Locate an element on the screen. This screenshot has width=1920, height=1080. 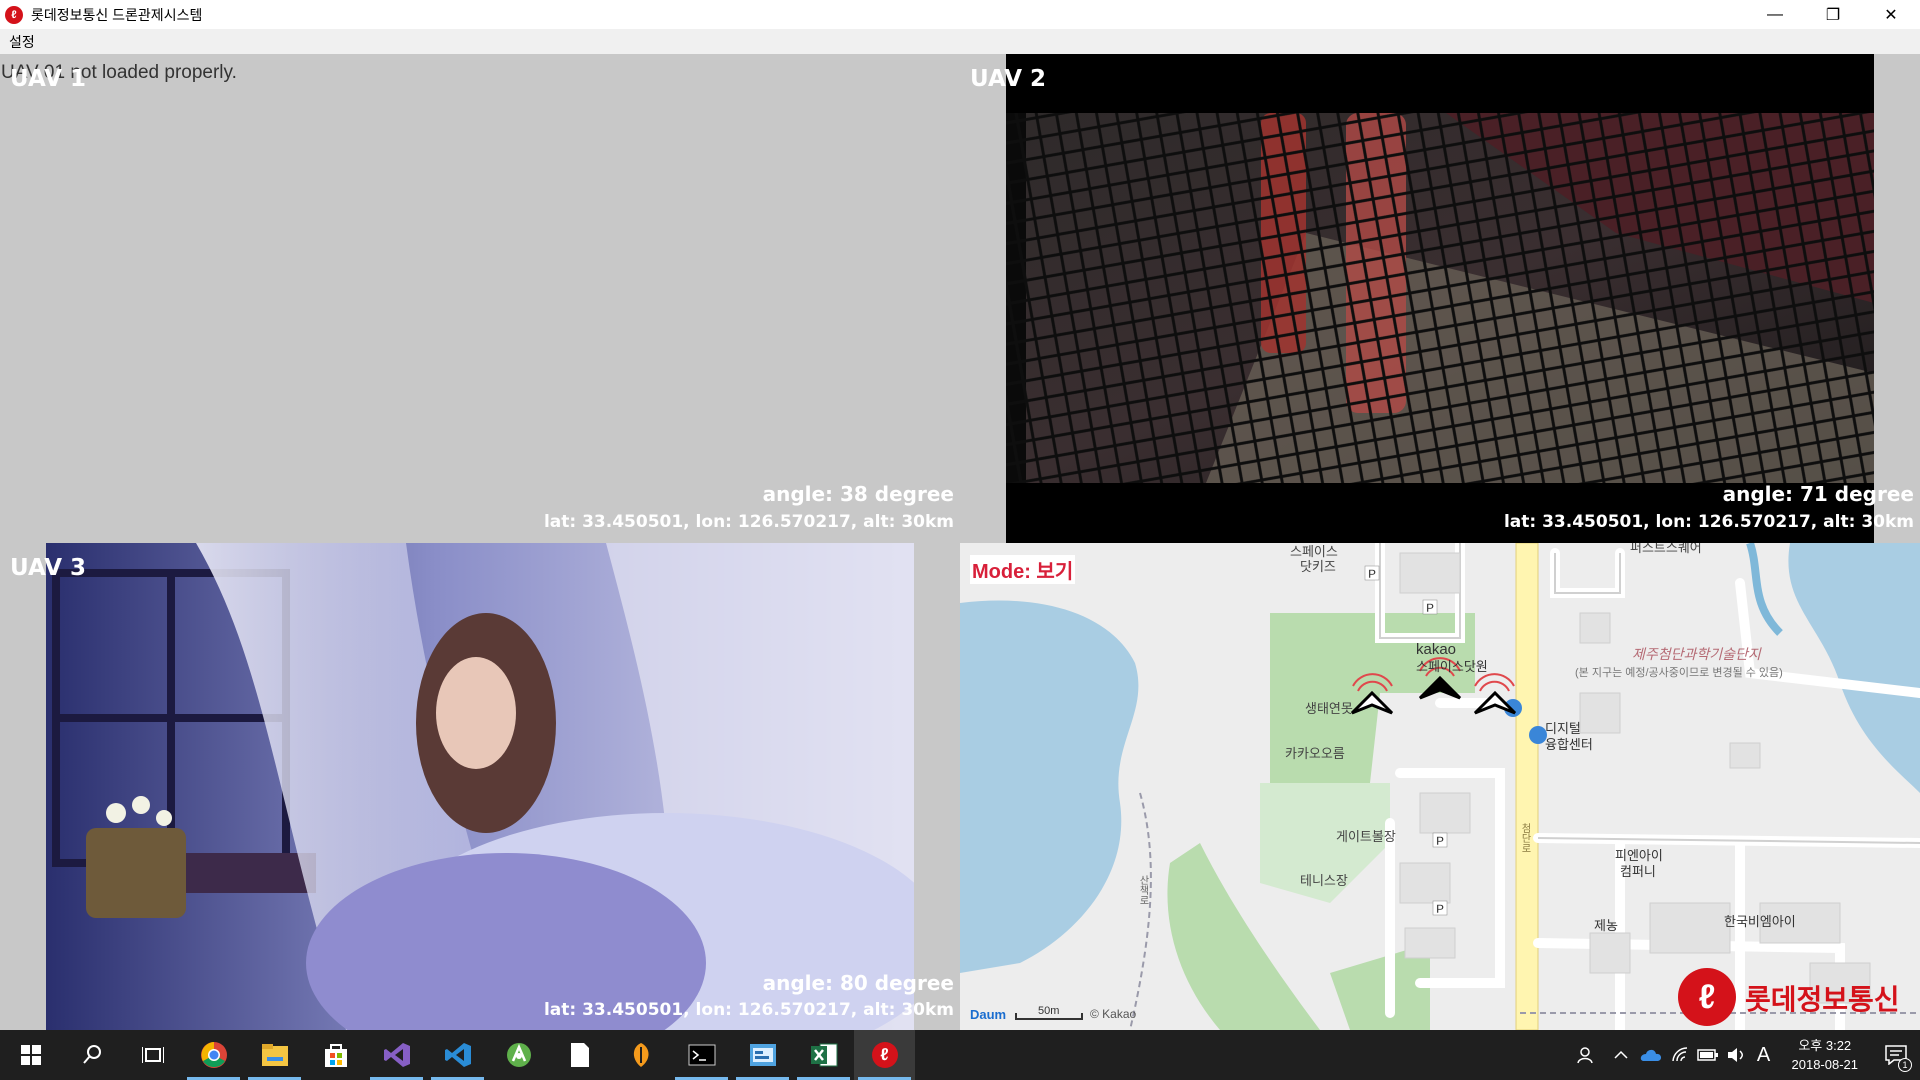
title-bar: ℓ 롯데정보통신 드론관제시스템 — ❐ ✕ is located at coordinates (960, 14).